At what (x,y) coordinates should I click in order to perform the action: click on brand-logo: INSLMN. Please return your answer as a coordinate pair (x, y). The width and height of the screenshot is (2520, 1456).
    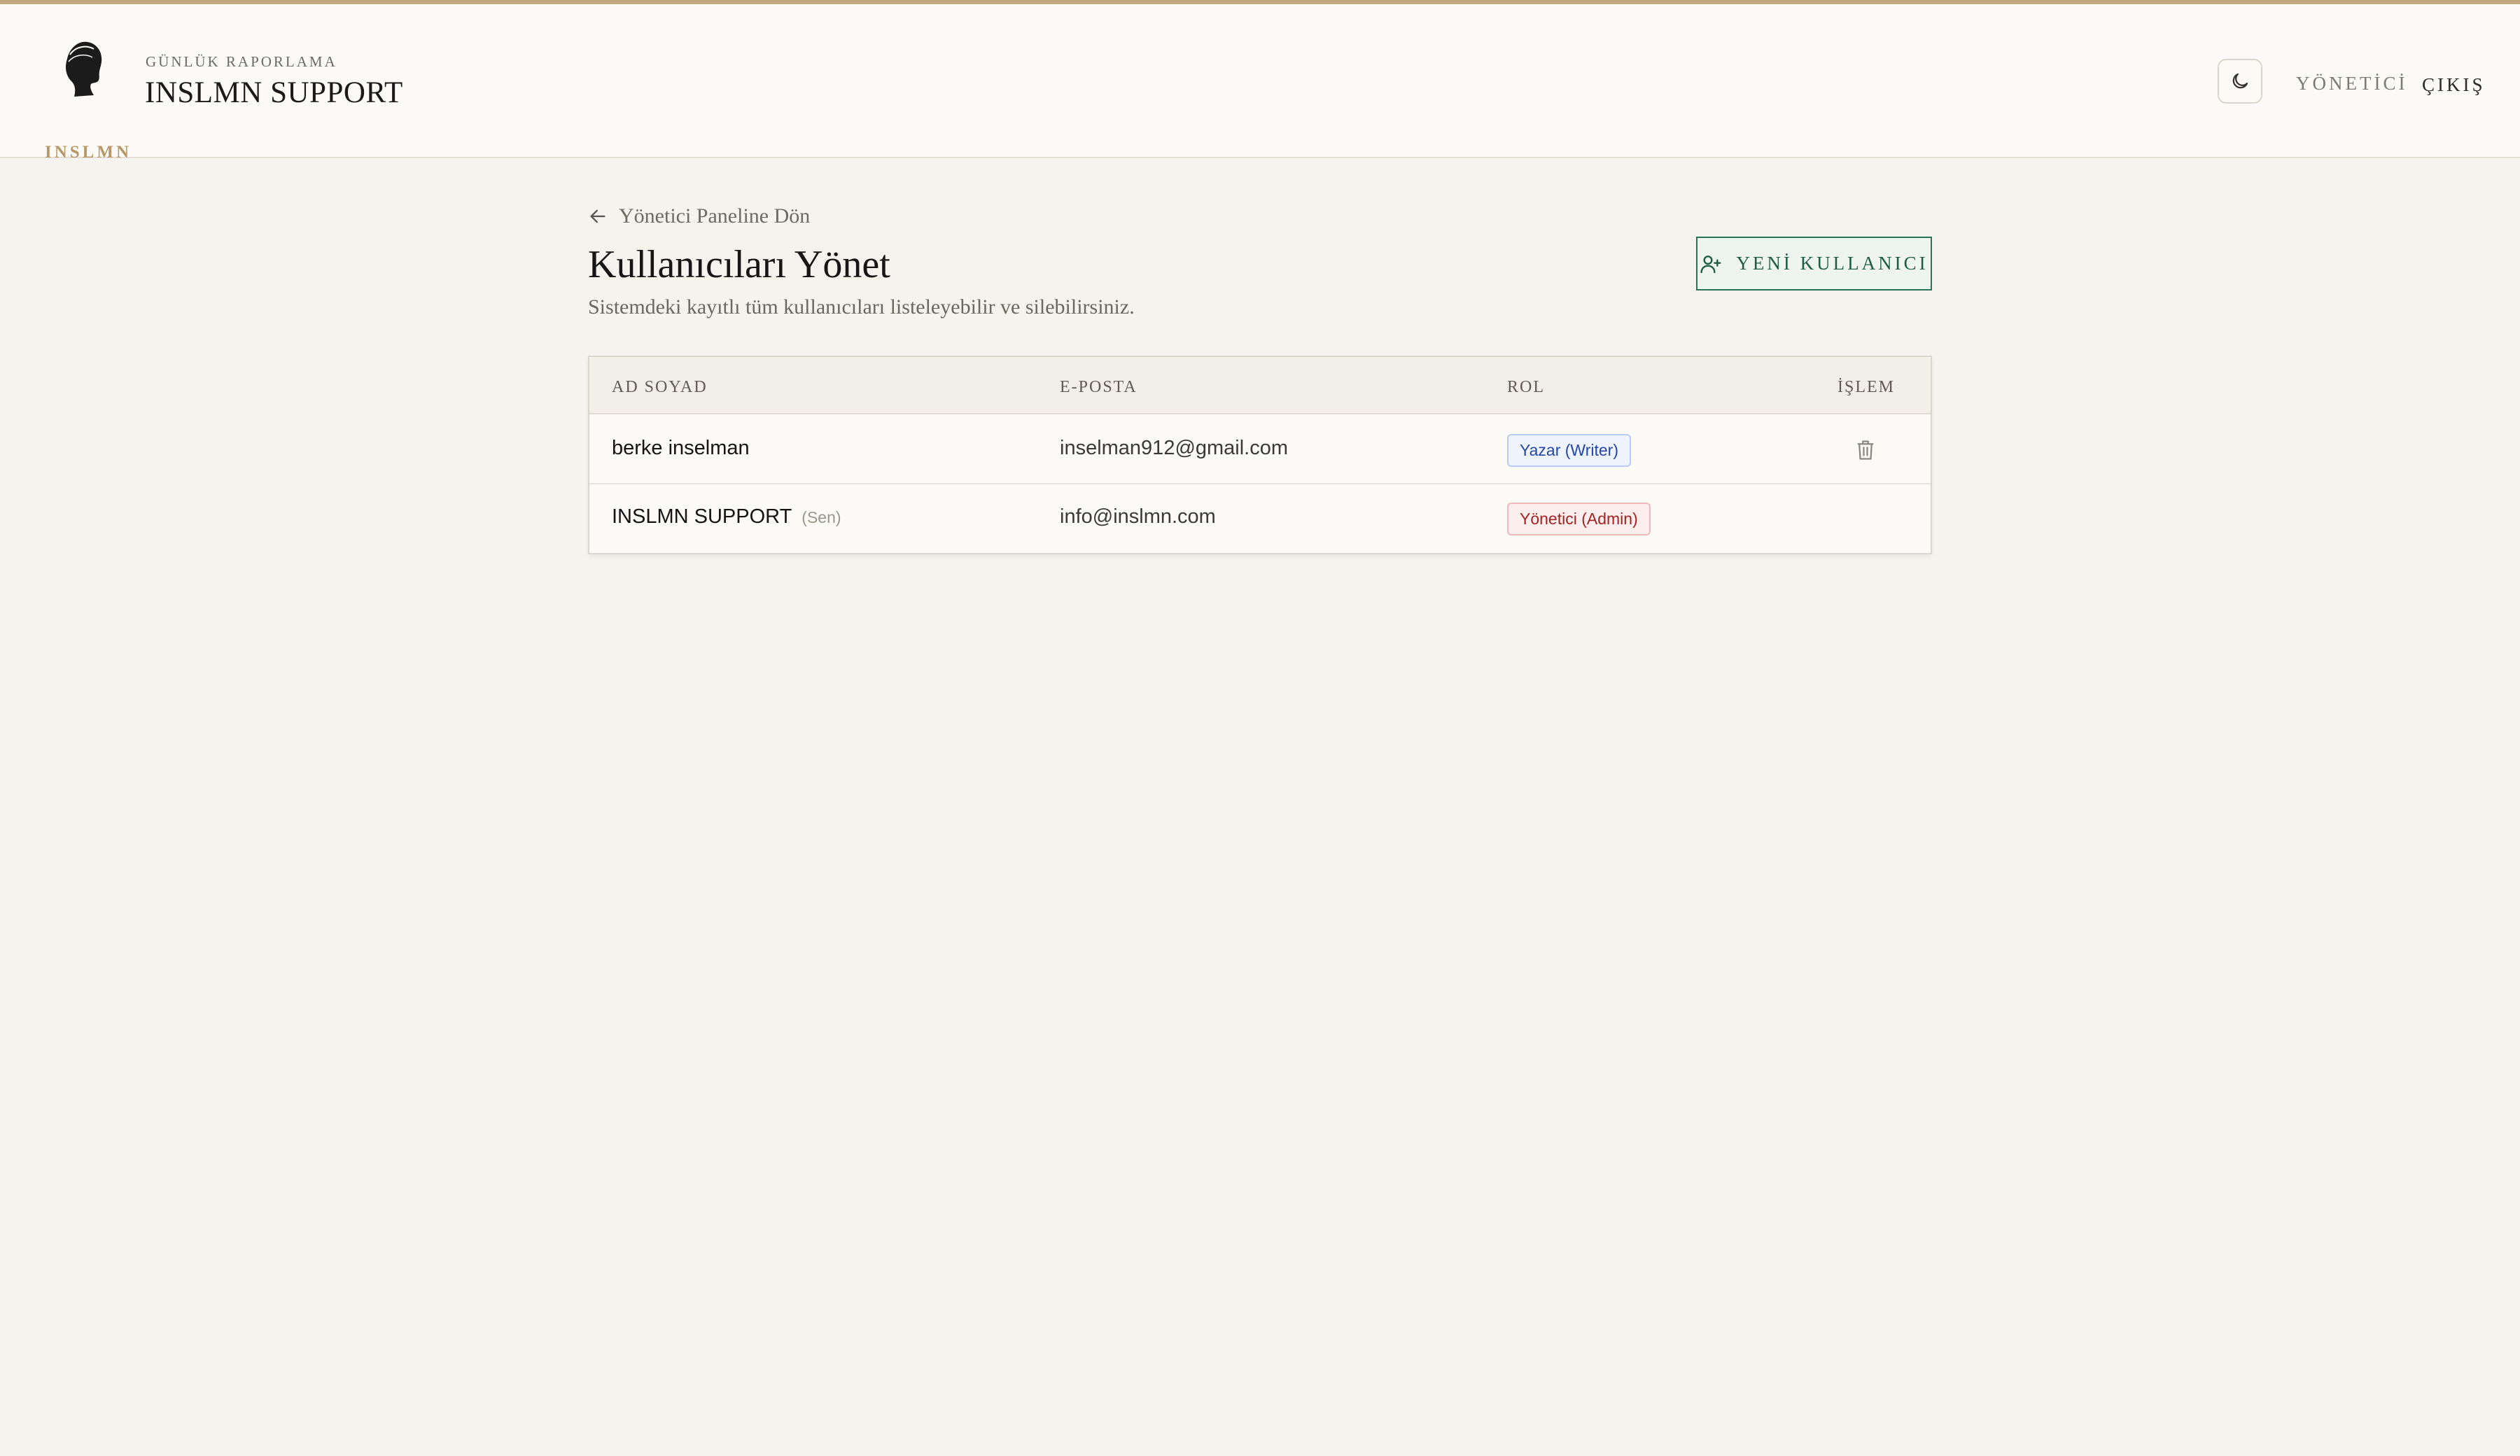
    Looking at the image, I should click on (87, 99).